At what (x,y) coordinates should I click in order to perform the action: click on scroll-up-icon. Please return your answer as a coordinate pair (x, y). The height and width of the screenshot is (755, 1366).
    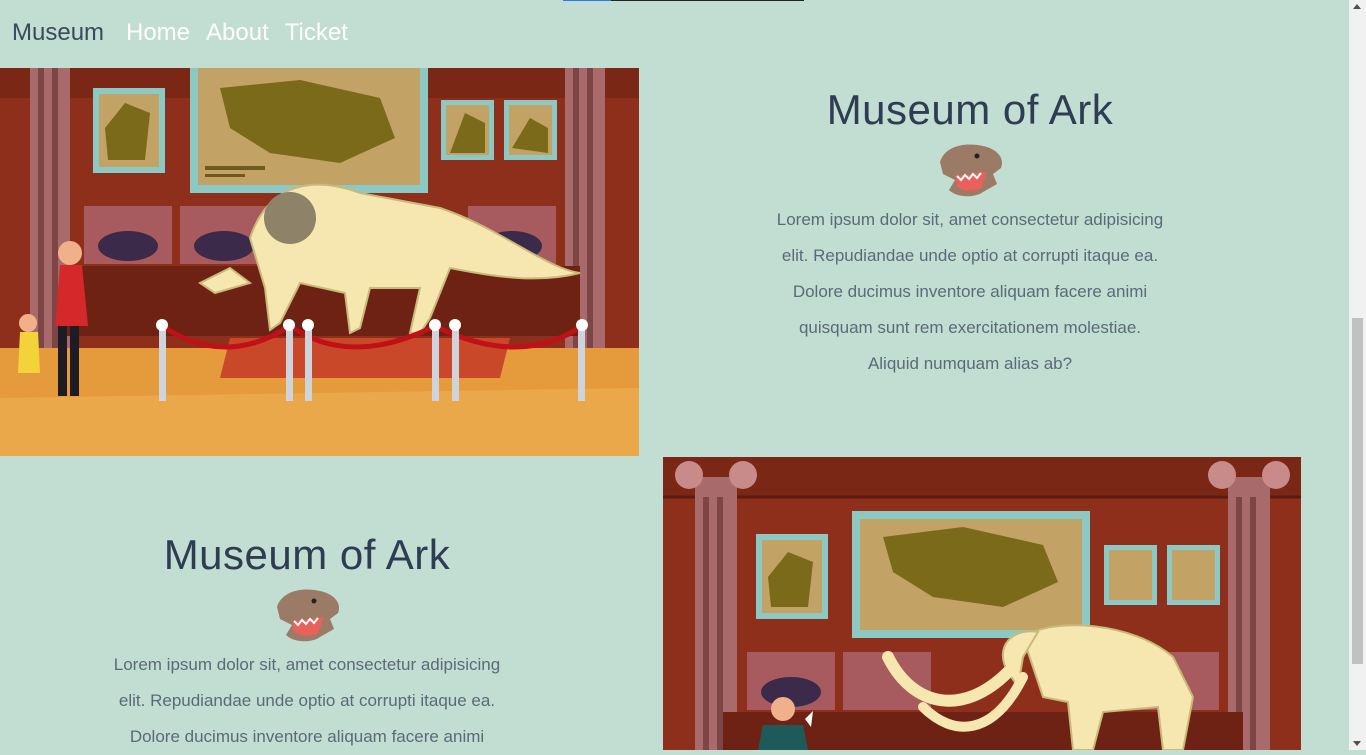
    Looking at the image, I should click on (1357, 6).